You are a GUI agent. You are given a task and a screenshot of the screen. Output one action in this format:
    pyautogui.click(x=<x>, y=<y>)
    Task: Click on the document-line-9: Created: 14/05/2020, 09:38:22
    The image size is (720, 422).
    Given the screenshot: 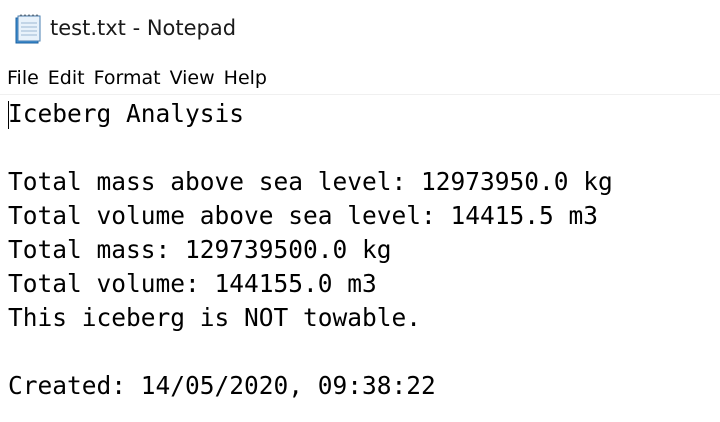 What is the action you would take?
    pyautogui.click(x=222, y=385)
    